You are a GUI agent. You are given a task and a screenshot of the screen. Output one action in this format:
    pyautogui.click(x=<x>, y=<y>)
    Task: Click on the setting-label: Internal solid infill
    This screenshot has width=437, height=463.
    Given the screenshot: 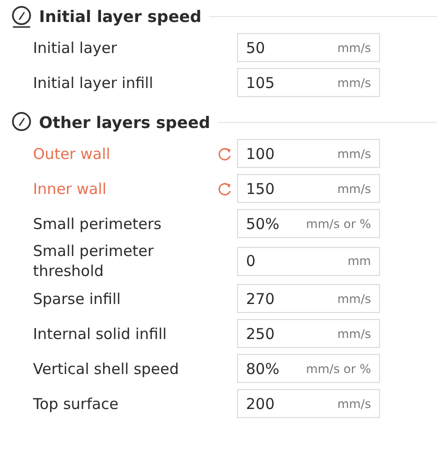 What is the action you would take?
    pyautogui.click(x=100, y=334)
    